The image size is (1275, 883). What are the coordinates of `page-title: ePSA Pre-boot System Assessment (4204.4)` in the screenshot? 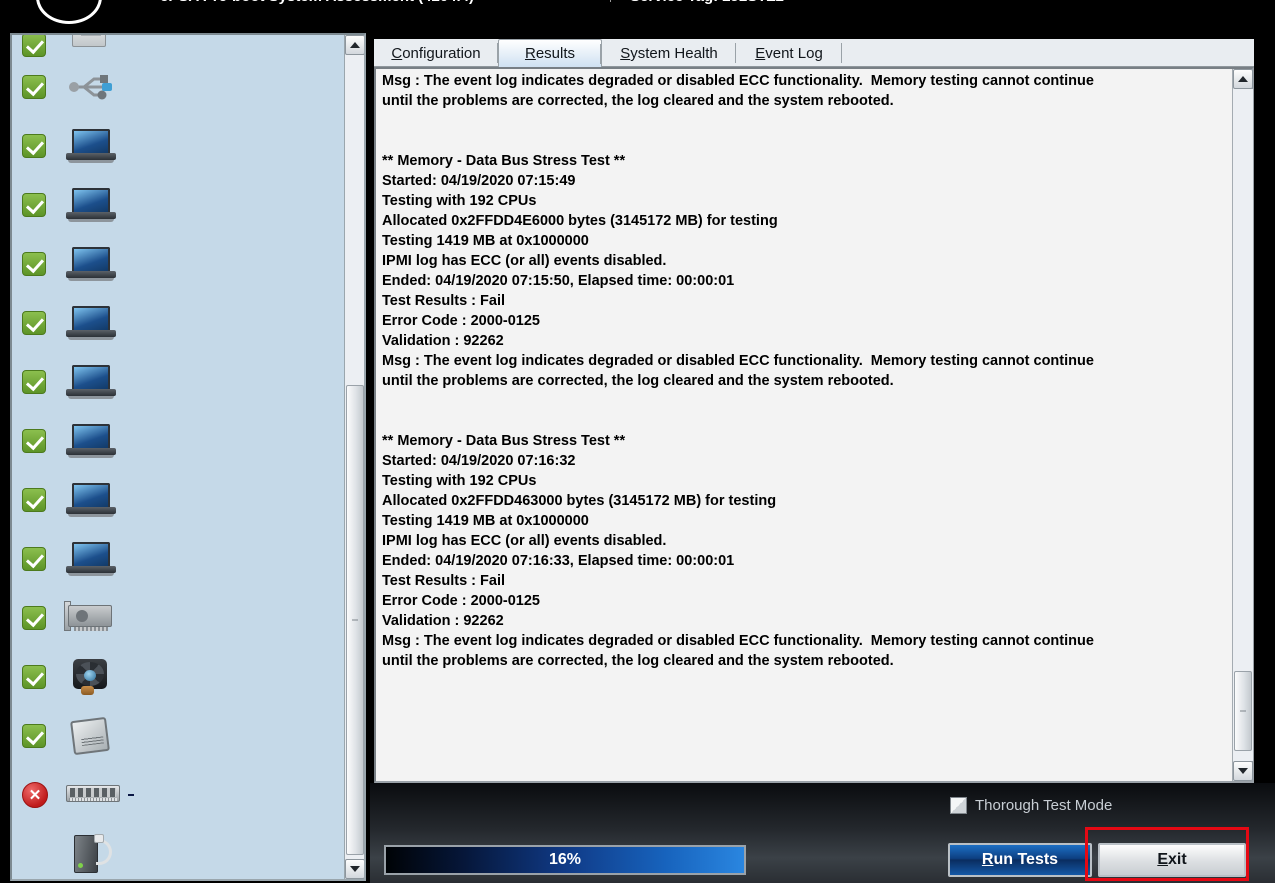 It's located at (317, 2).